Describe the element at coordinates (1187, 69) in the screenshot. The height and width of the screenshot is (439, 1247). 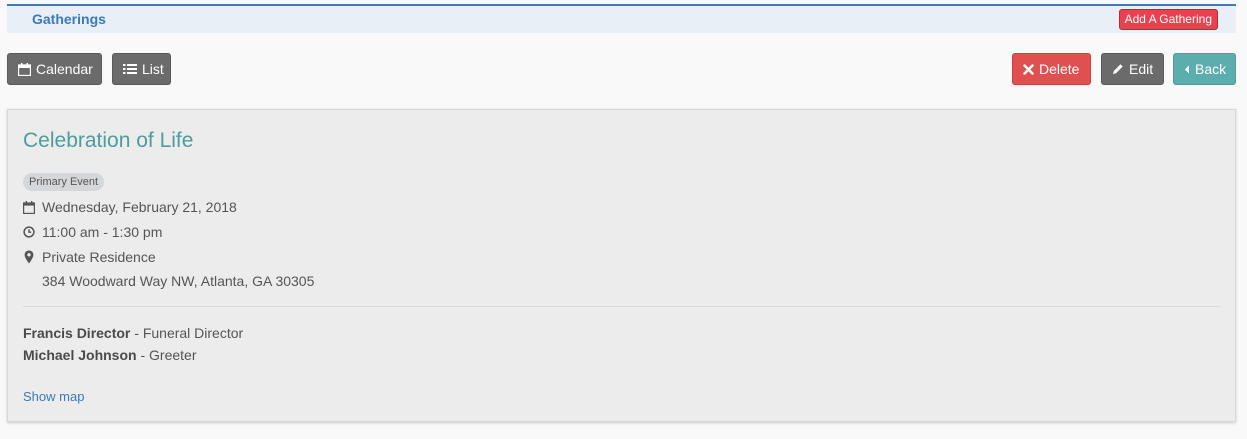
I see `chevron-left-icon` at that location.